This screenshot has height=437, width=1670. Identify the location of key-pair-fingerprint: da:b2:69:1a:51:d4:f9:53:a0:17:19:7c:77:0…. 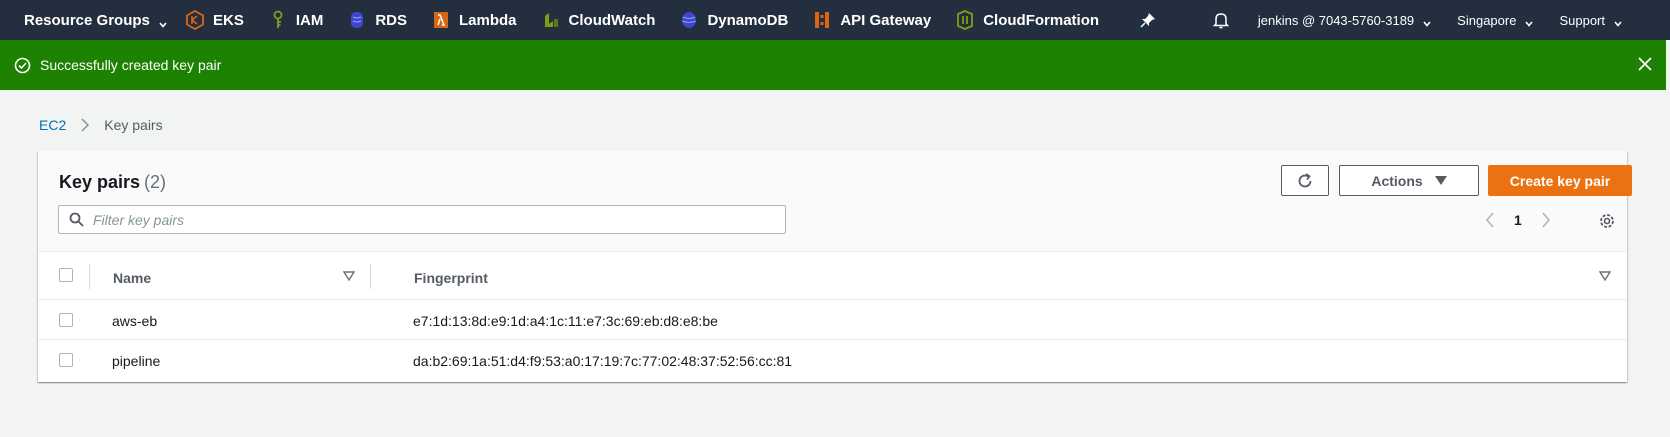
(603, 361).